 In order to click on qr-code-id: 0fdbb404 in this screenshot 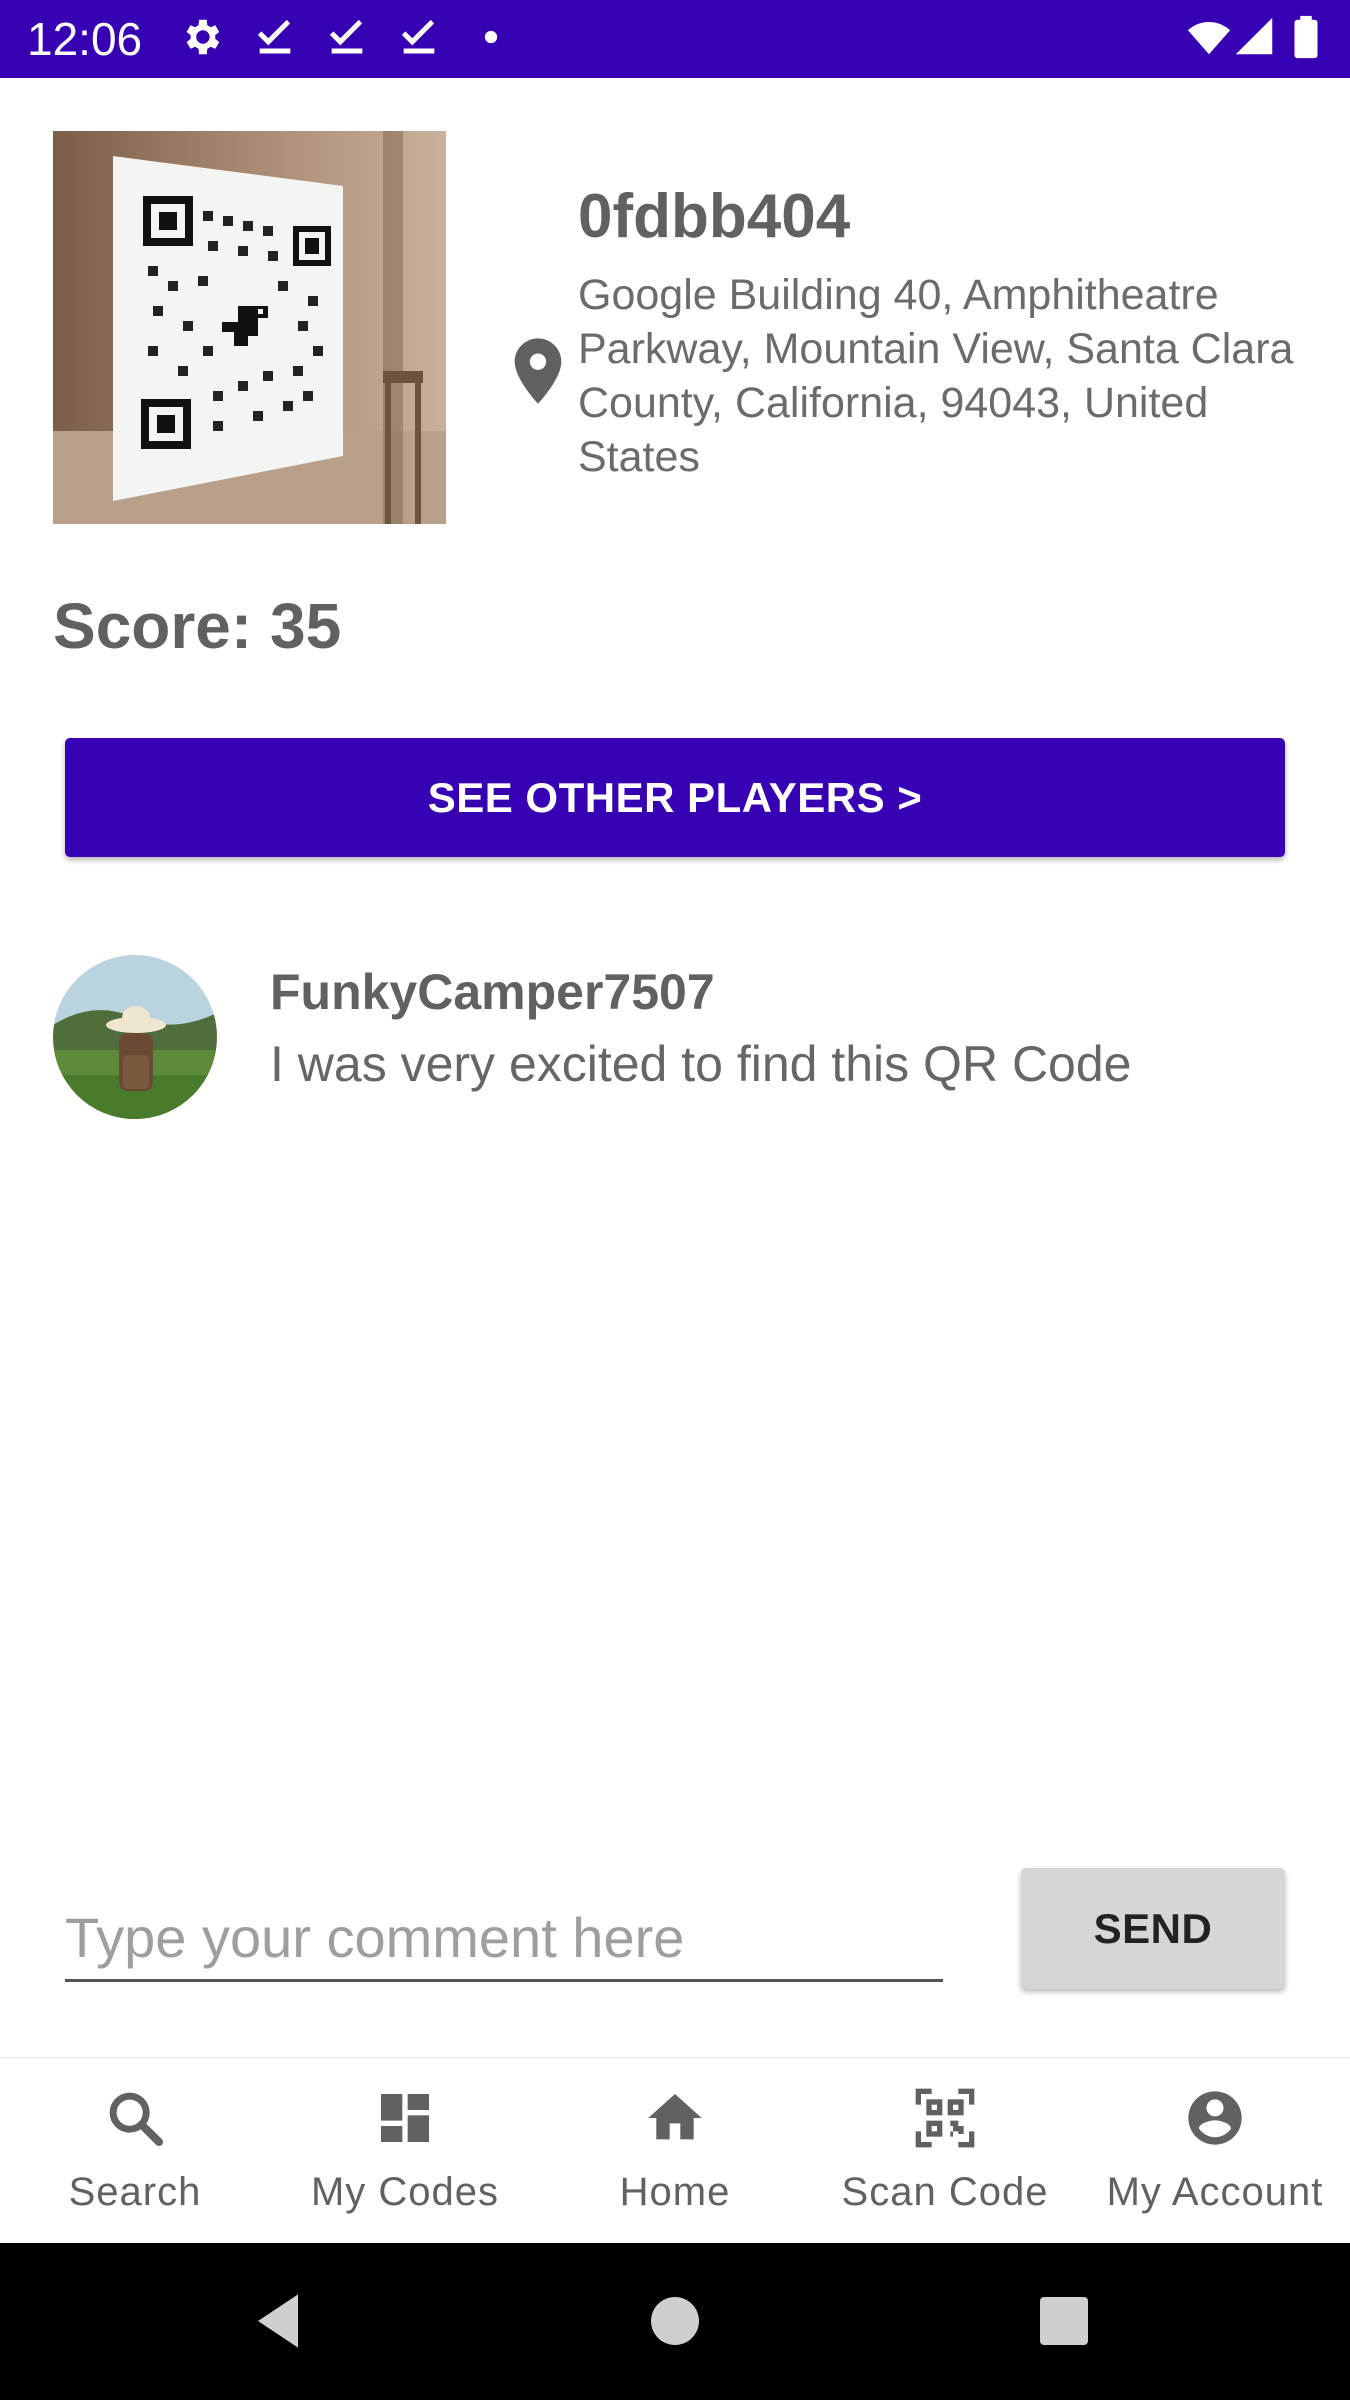, I will do `click(714, 216)`.